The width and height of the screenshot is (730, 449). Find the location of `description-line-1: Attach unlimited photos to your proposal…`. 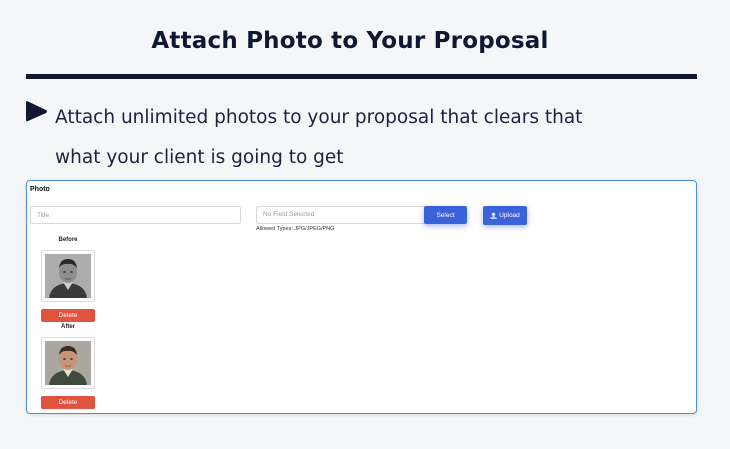

description-line-1: Attach unlimited photos to your proposal… is located at coordinates (319, 117).